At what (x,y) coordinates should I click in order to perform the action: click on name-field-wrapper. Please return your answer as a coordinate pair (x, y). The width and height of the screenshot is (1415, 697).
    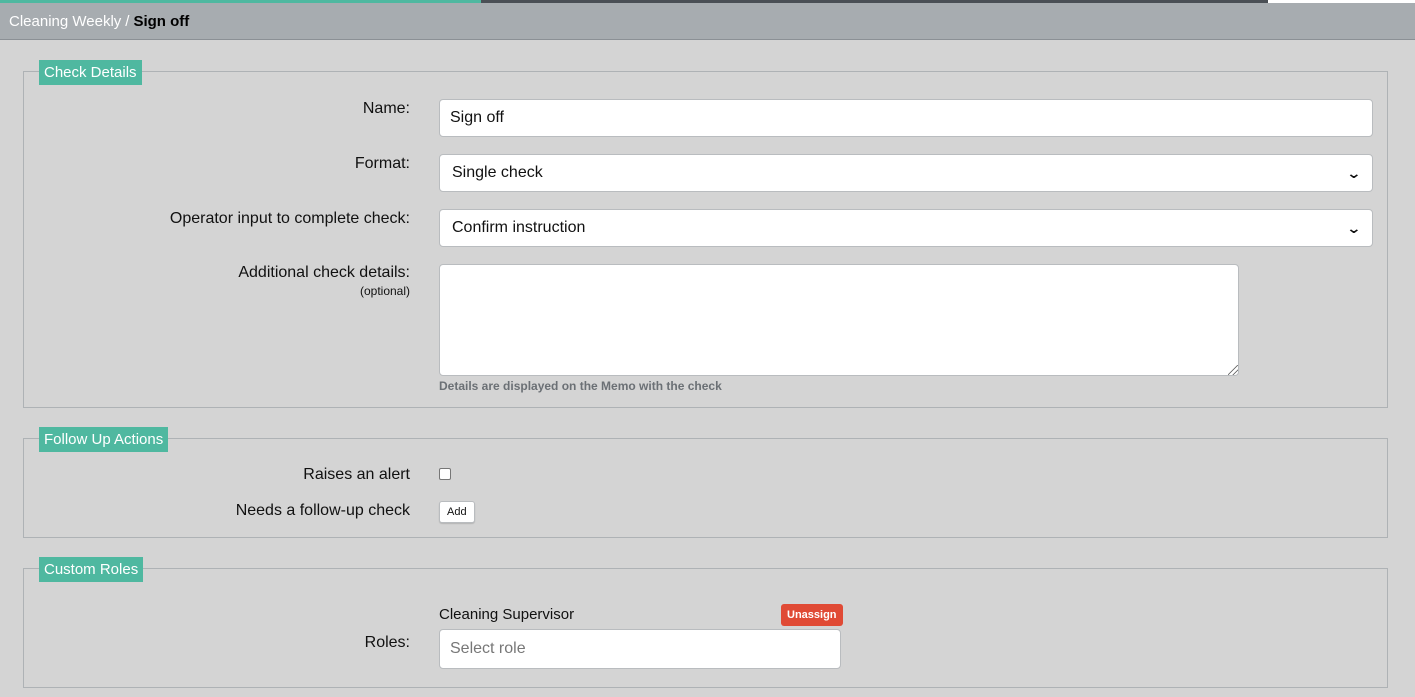
    Looking at the image, I should click on (906, 118).